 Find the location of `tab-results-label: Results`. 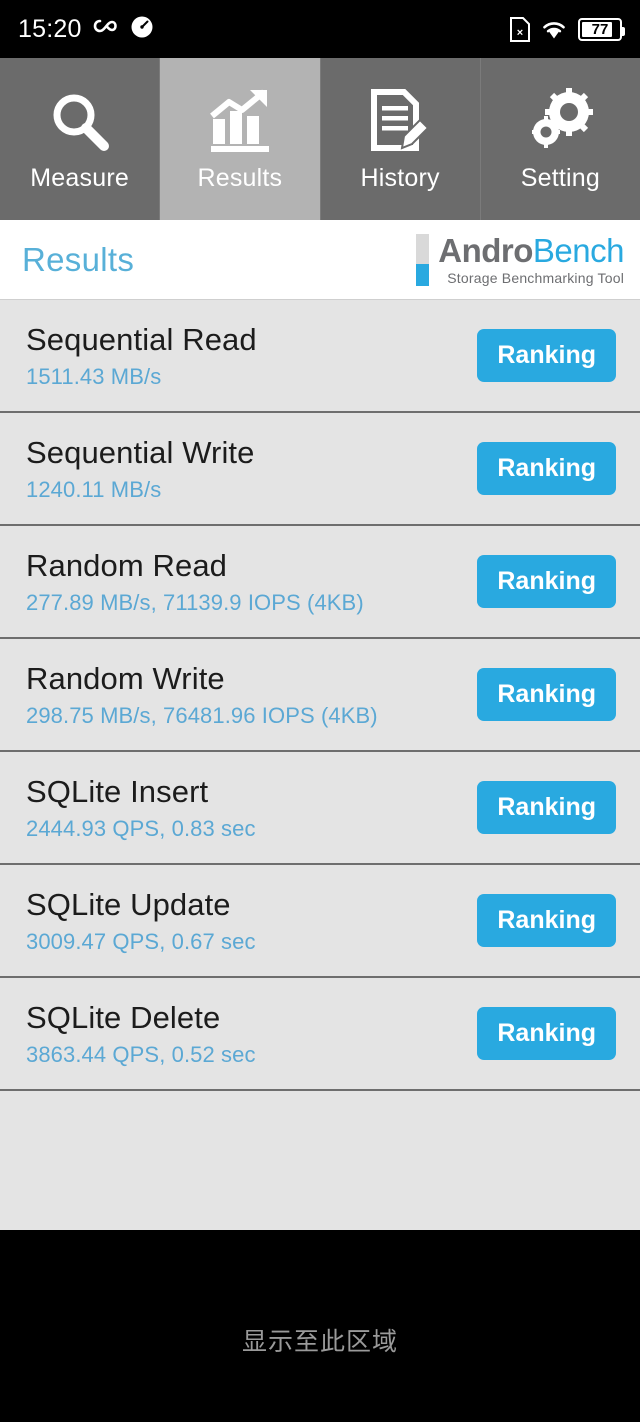

tab-results-label: Results is located at coordinates (240, 177).